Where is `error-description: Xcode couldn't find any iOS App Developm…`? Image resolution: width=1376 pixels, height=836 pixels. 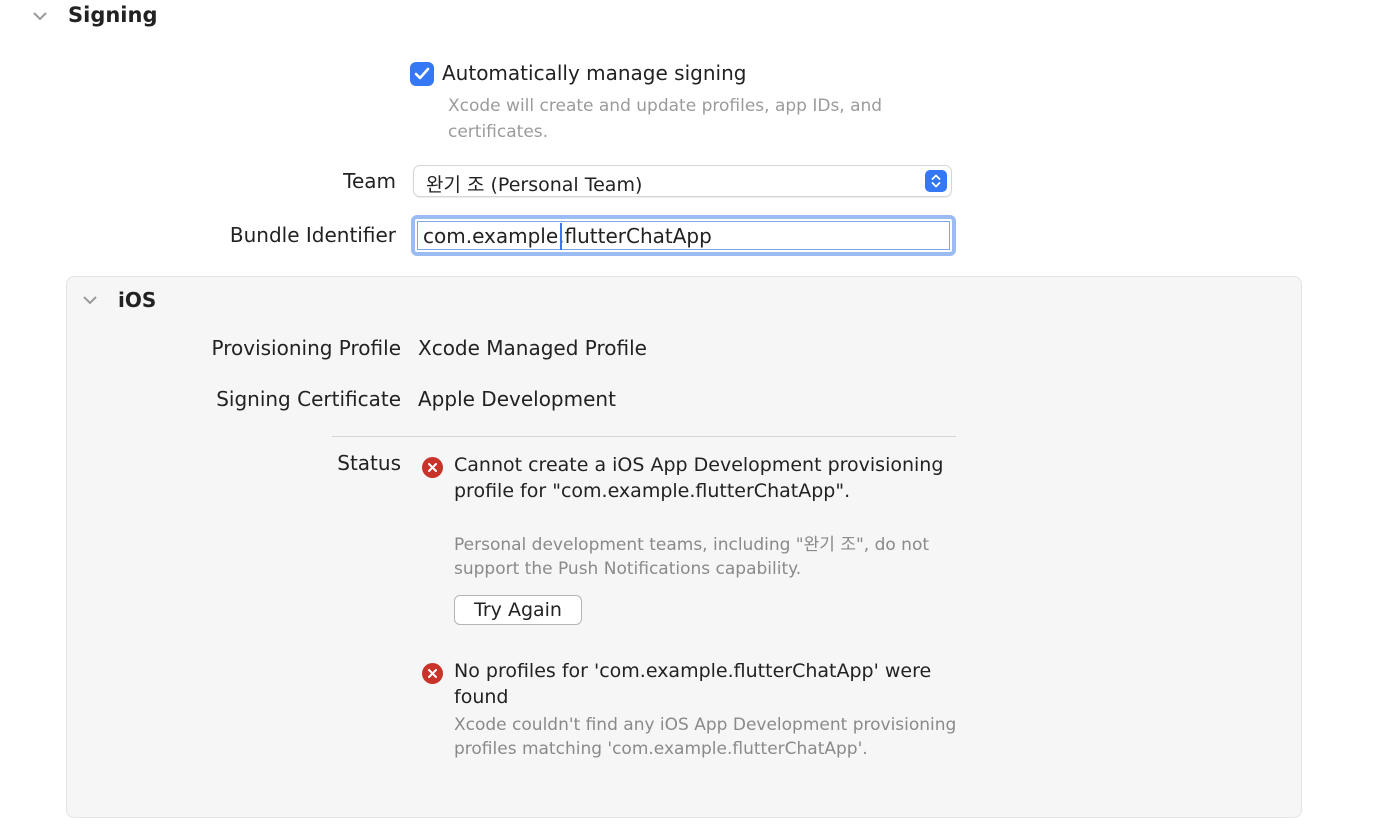
error-description: Xcode couldn't find any iOS App Developm… is located at coordinates (705, 737).